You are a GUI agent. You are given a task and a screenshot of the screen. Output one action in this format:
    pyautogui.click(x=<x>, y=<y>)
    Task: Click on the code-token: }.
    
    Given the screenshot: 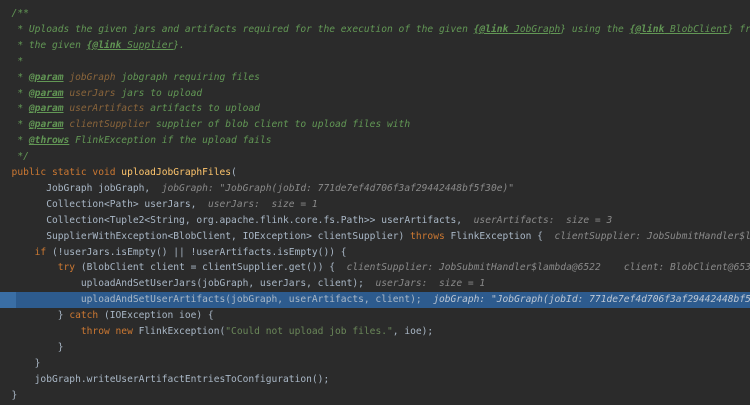 What is the action you would take?
    pyautogui.click(x=179, y=45)
    